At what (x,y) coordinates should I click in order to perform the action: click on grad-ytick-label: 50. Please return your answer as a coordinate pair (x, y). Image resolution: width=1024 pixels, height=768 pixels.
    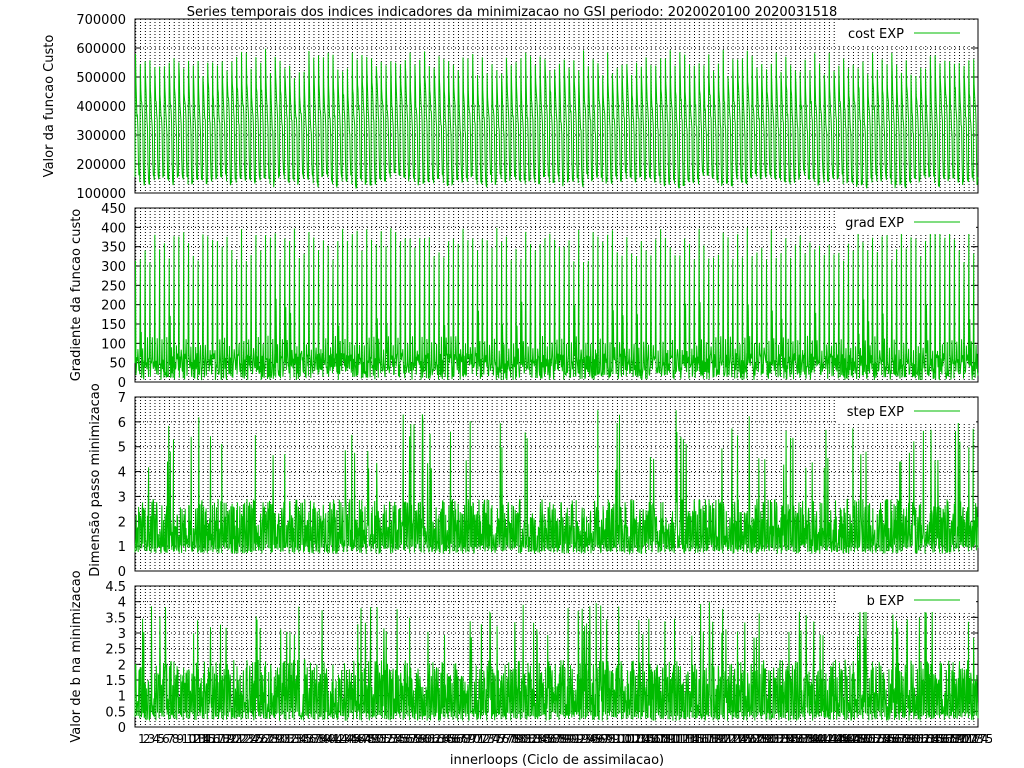
    Looking at the image, I should click on (117, 364).